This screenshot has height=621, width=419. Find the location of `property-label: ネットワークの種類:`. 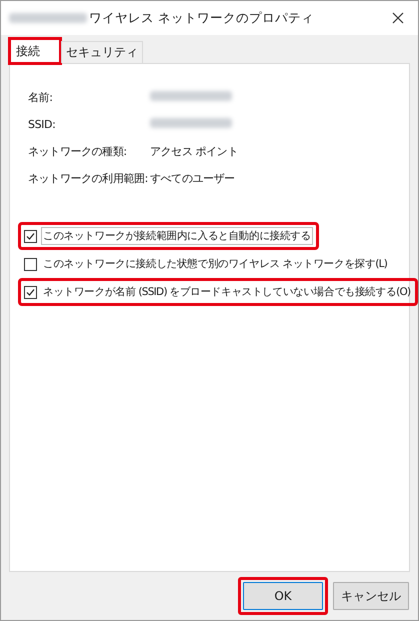

property-label: ネットワークの種類: is located at coordinates (78, 151).